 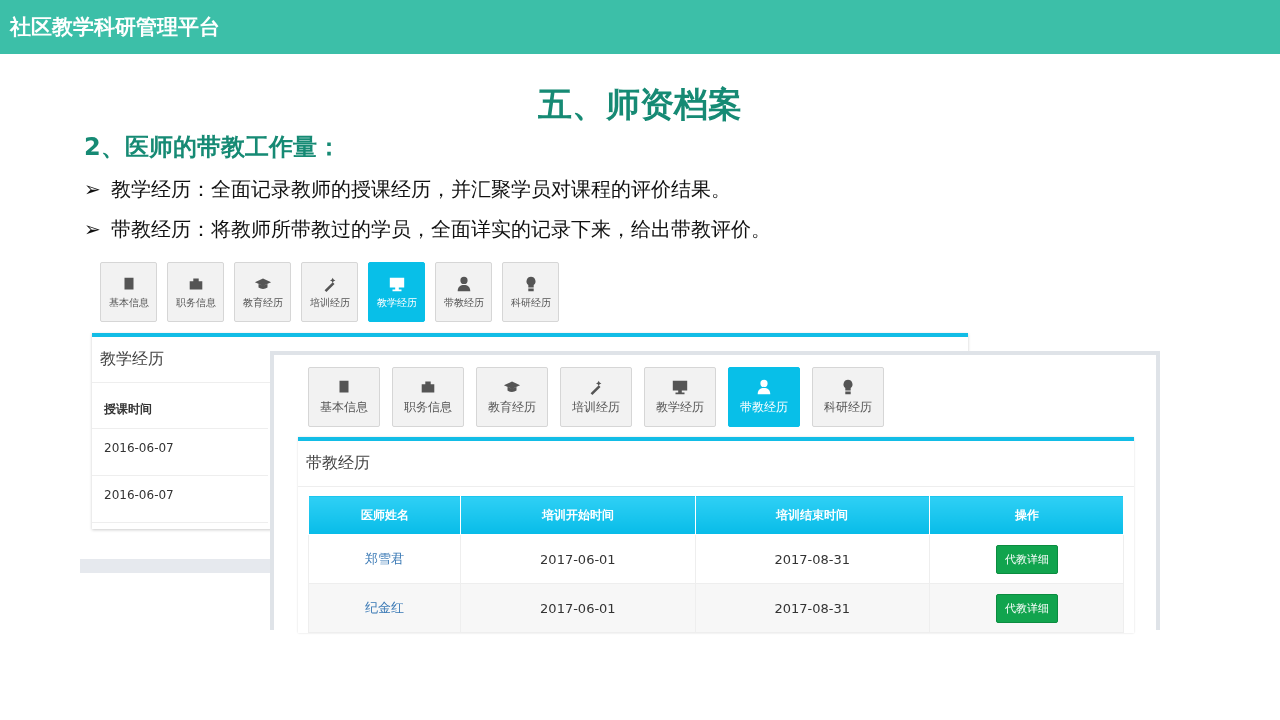 What do you see at coordinates (440, 229) in the screenshot?
I see `bullet-text: 带教经历：将教师所带教过的学员，全面详实的记录下来，给出带教评价。` at bounding box center [440, 229].